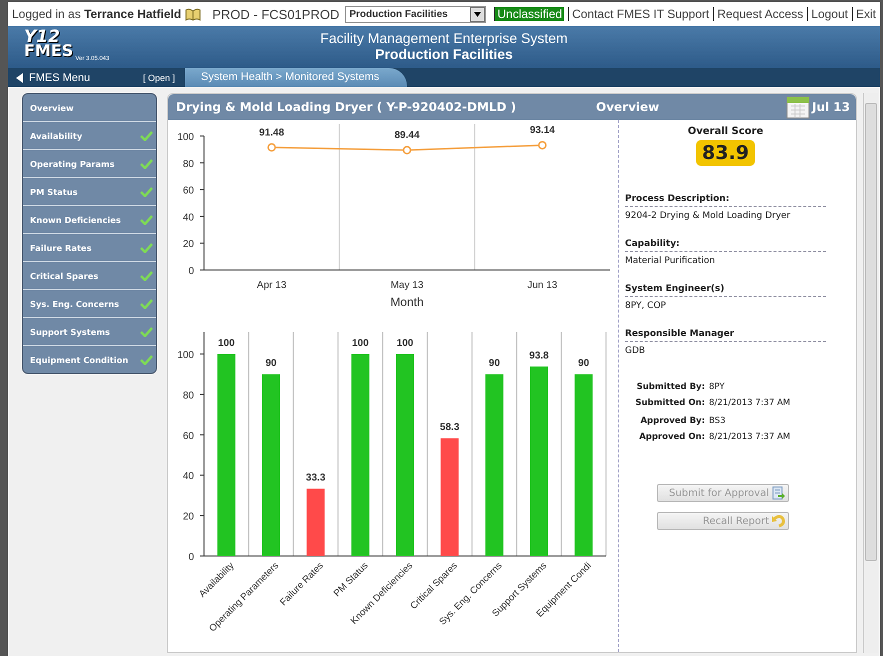 This screenshot has height=656, width=883. What do you see at coordinates (779, 521) in the screenshot?
I see `undo-arrow-icon` at bounding box center [779, 521].